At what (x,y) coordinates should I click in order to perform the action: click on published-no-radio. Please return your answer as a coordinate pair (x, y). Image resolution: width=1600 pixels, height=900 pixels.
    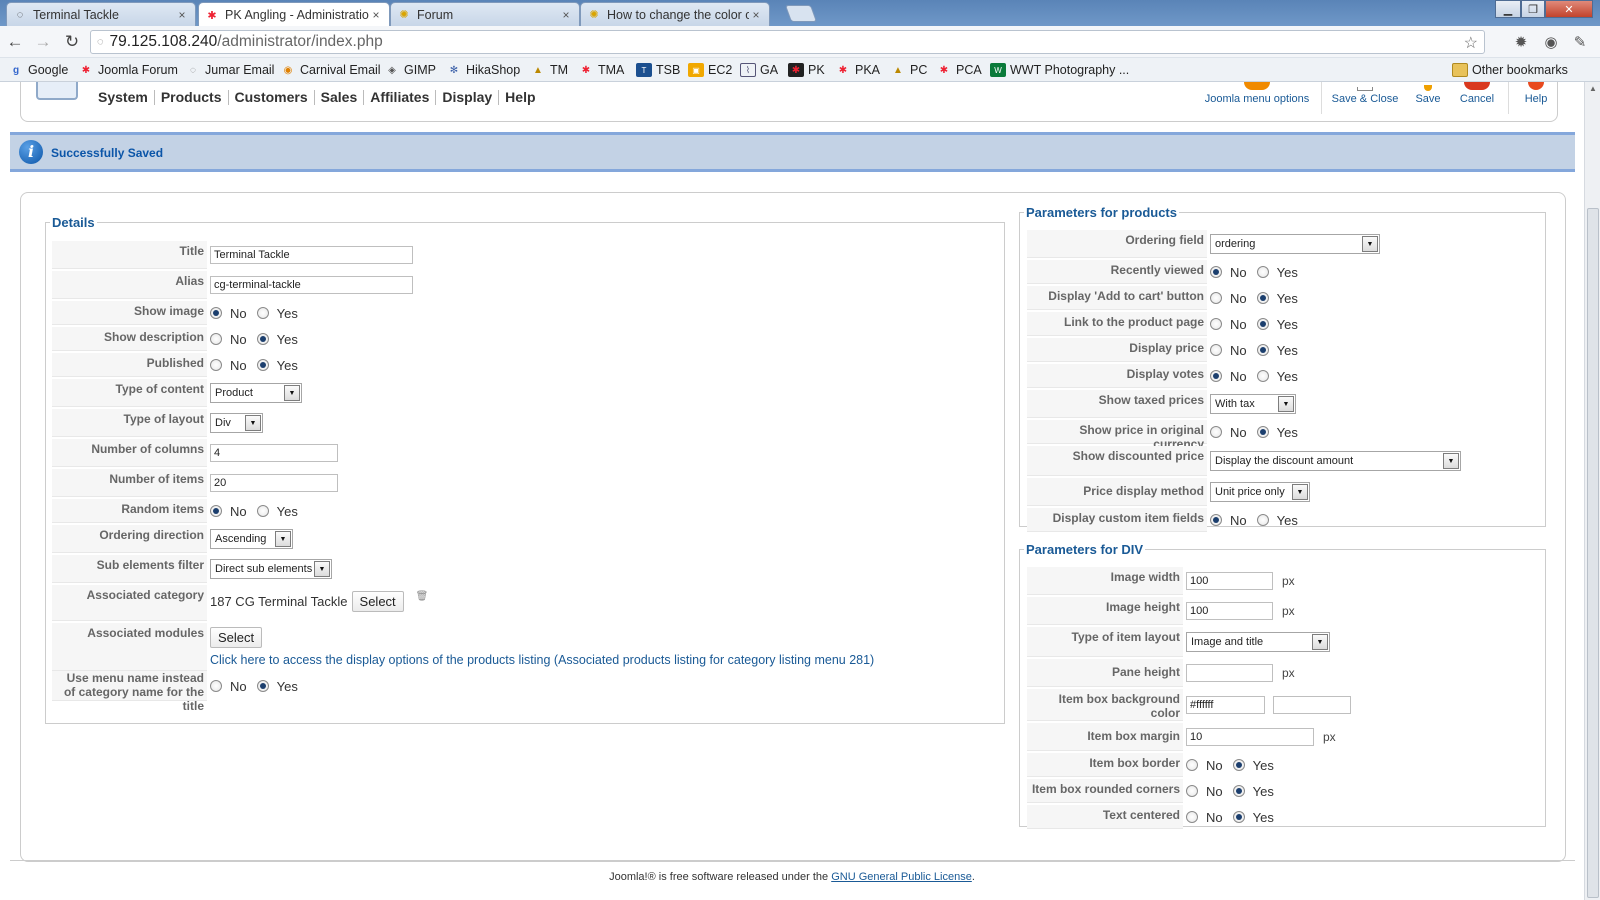
    Looking at the image, I should click on (216, 365).